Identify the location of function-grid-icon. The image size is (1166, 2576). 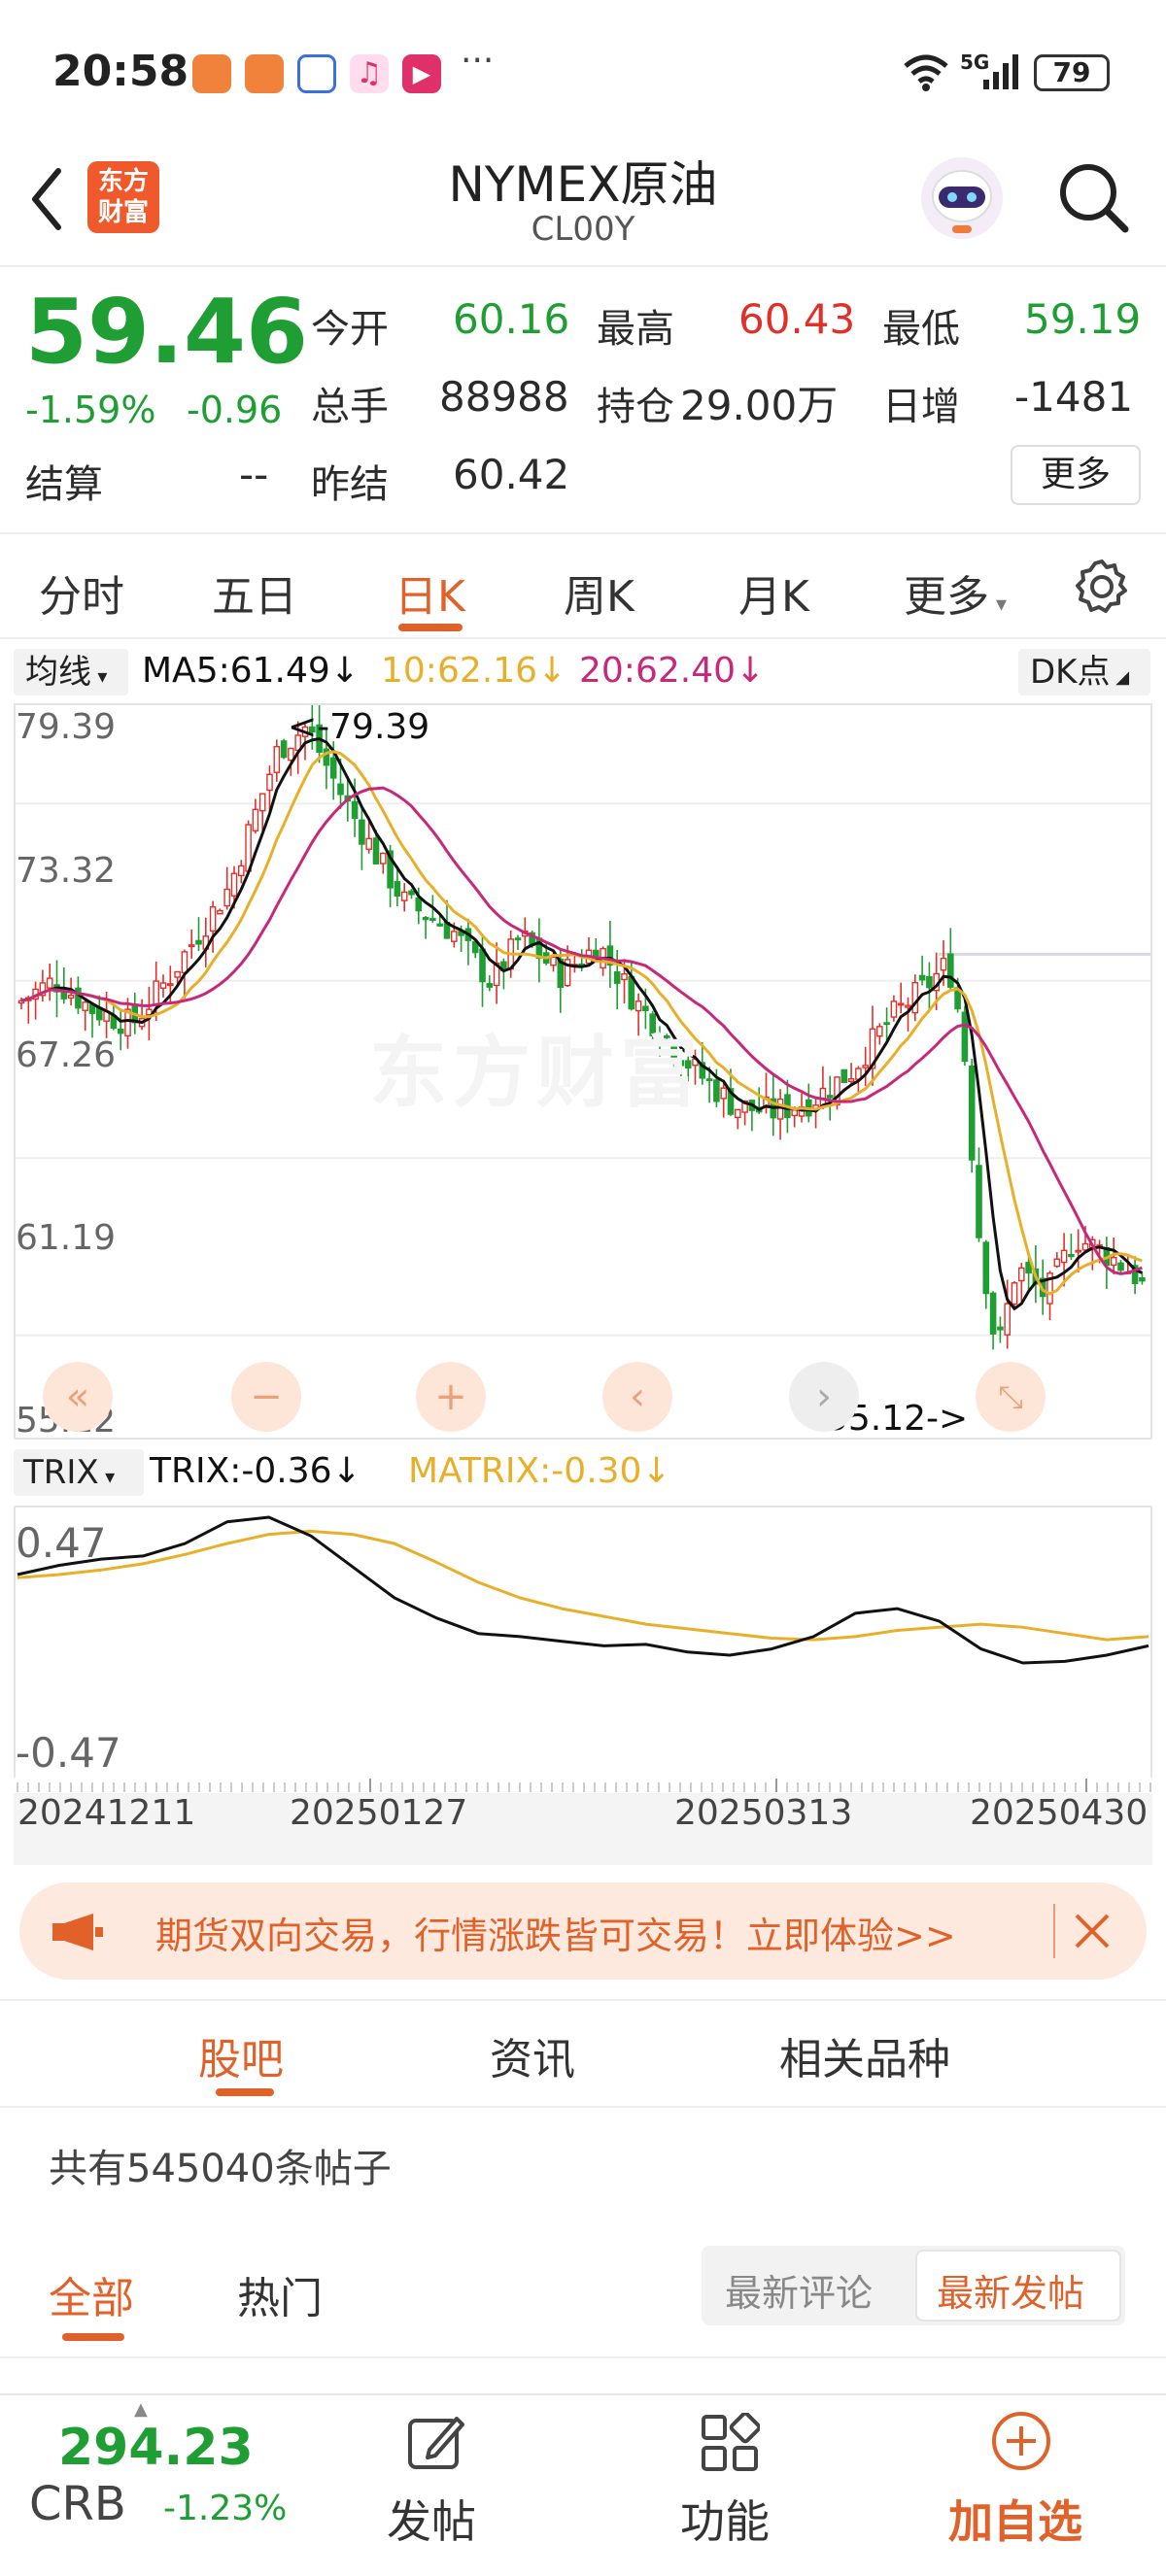
(730, 2443).